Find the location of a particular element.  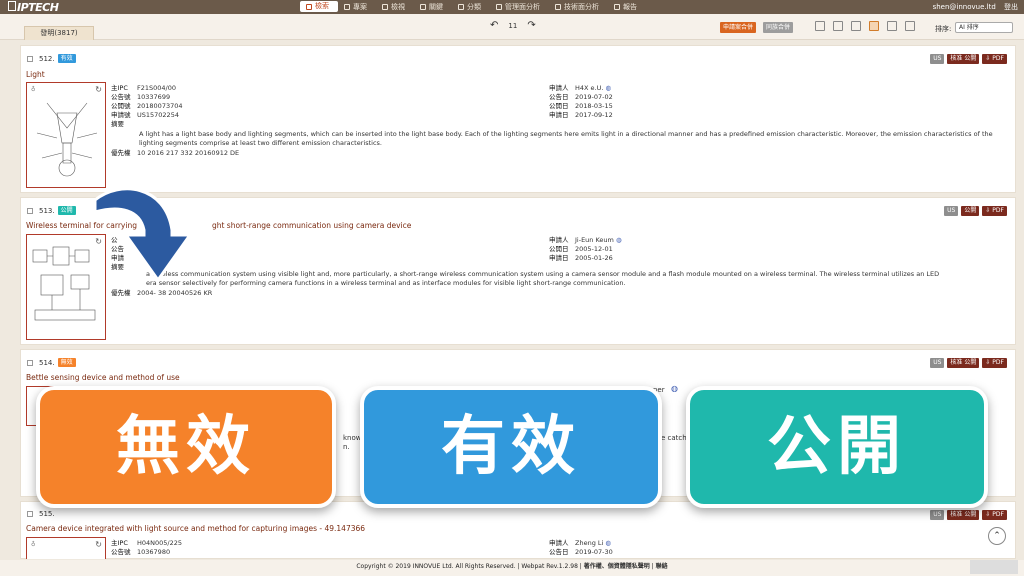

list-view-icon is located at coordinates (874, 26).